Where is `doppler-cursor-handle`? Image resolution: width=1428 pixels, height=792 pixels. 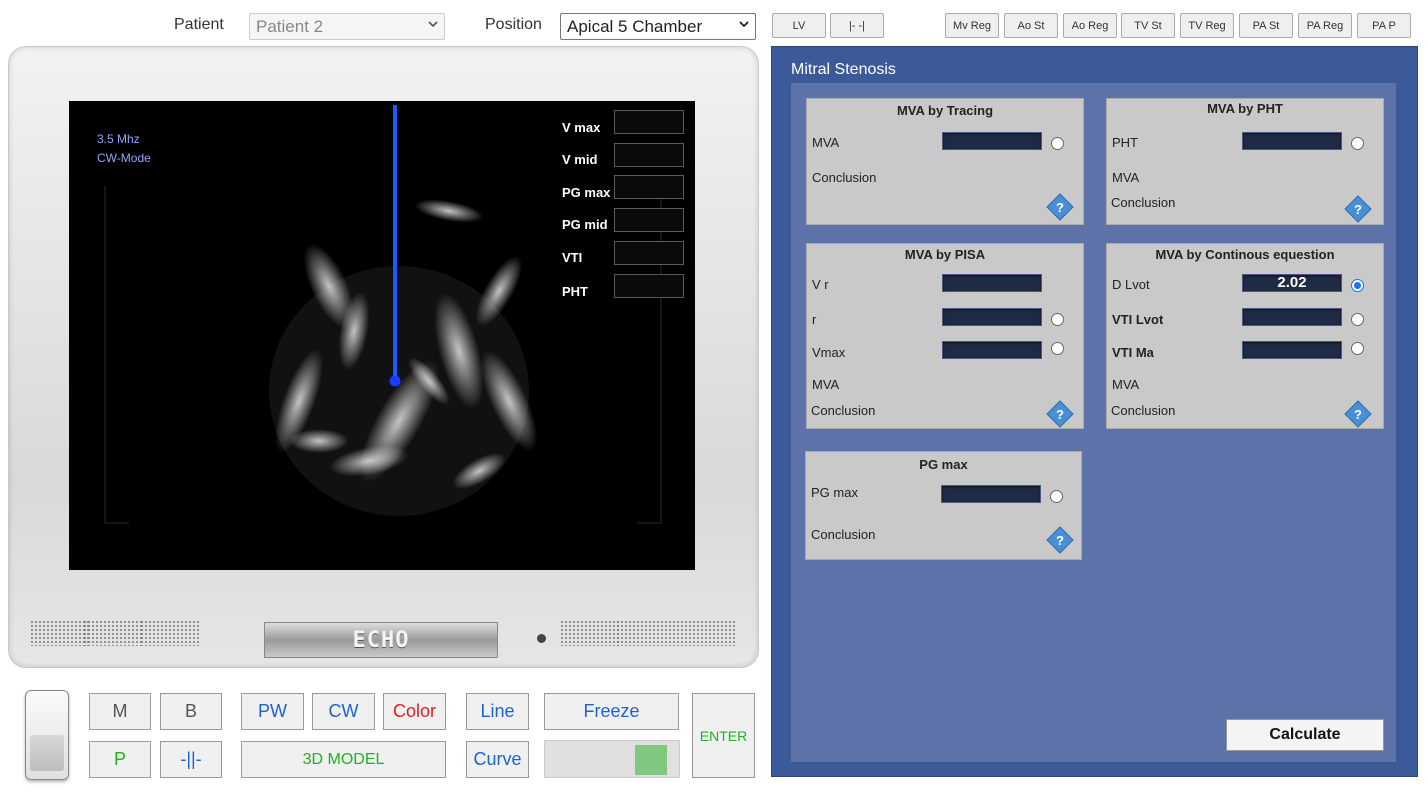
doppler-cursor-handle is located at coordinates (395, 381).